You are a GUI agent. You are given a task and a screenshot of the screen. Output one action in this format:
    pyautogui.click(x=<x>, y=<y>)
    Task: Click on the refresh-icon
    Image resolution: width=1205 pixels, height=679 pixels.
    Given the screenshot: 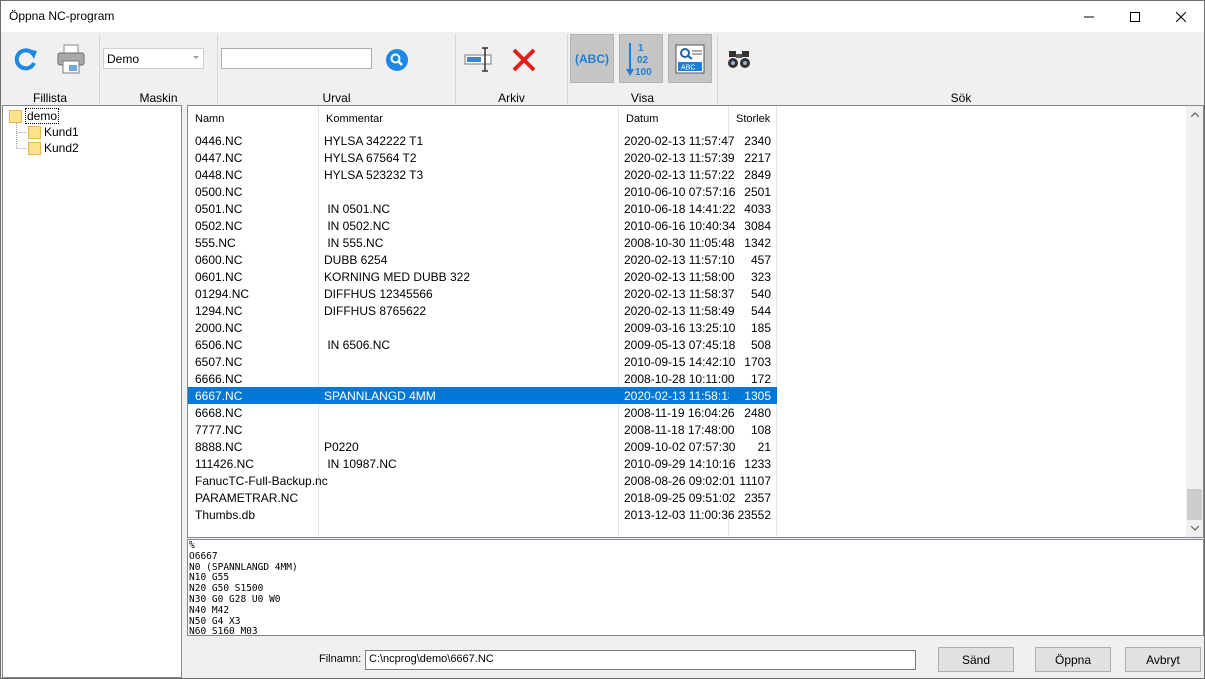 What is the action you would take?
    pyautogui.click(x=25, y=59)
    